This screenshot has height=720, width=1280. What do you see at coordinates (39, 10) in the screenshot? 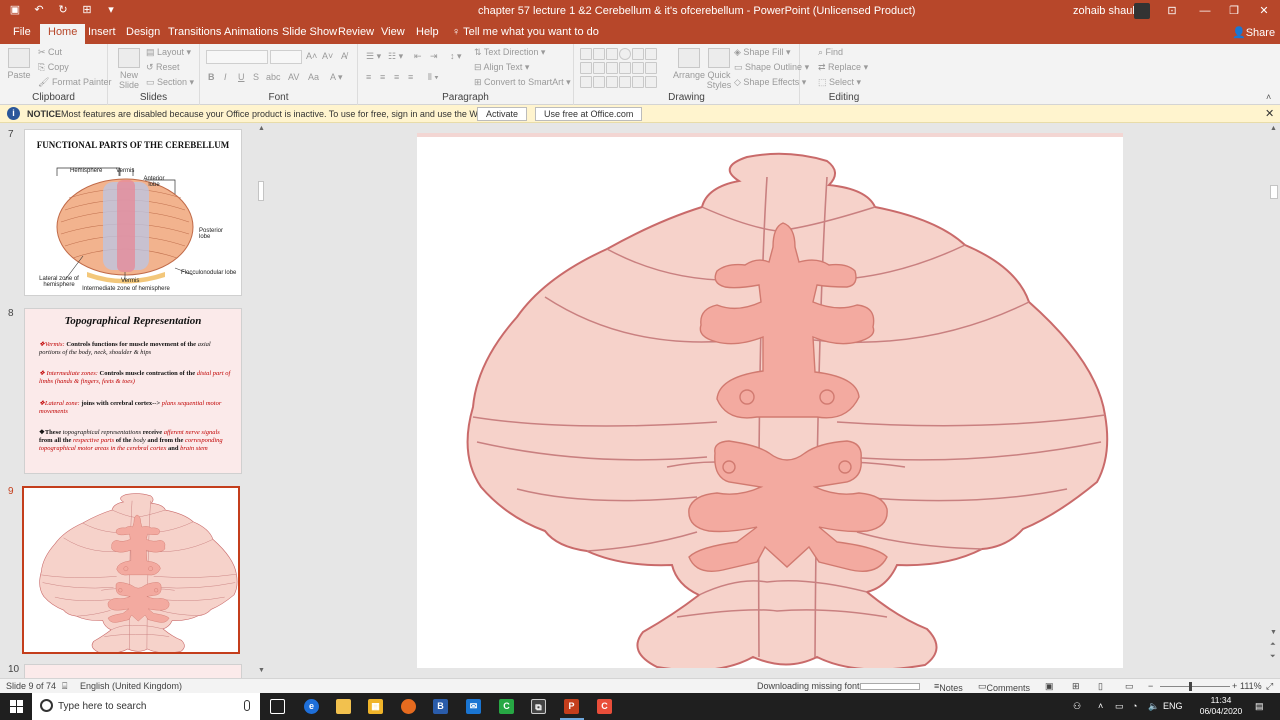
I see `undo-icon: ↶` at bounding box center [39, 10].